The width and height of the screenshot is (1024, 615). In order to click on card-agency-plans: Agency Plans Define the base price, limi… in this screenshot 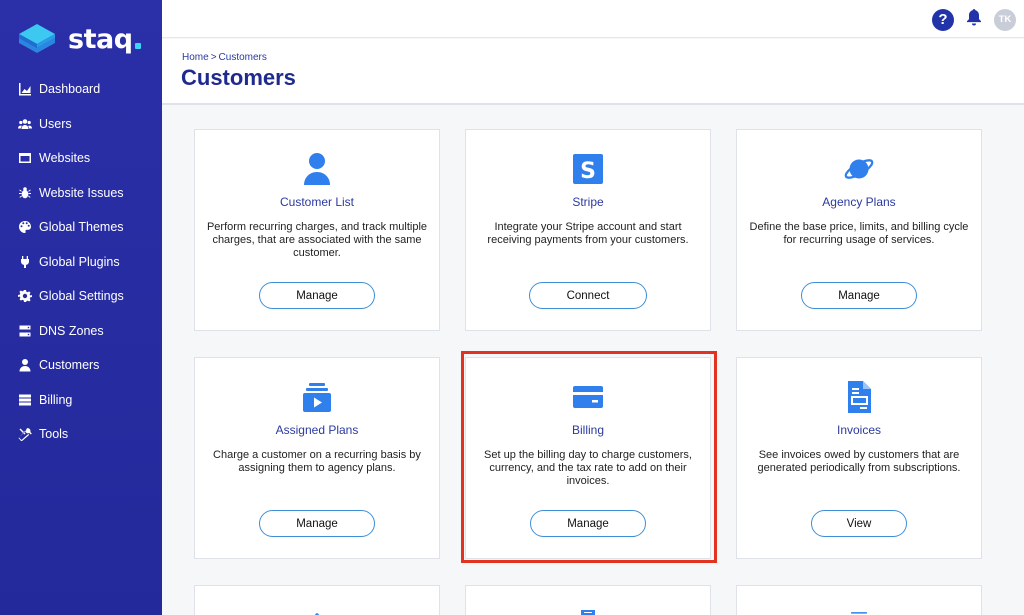, I will do `click(859, 230)`.